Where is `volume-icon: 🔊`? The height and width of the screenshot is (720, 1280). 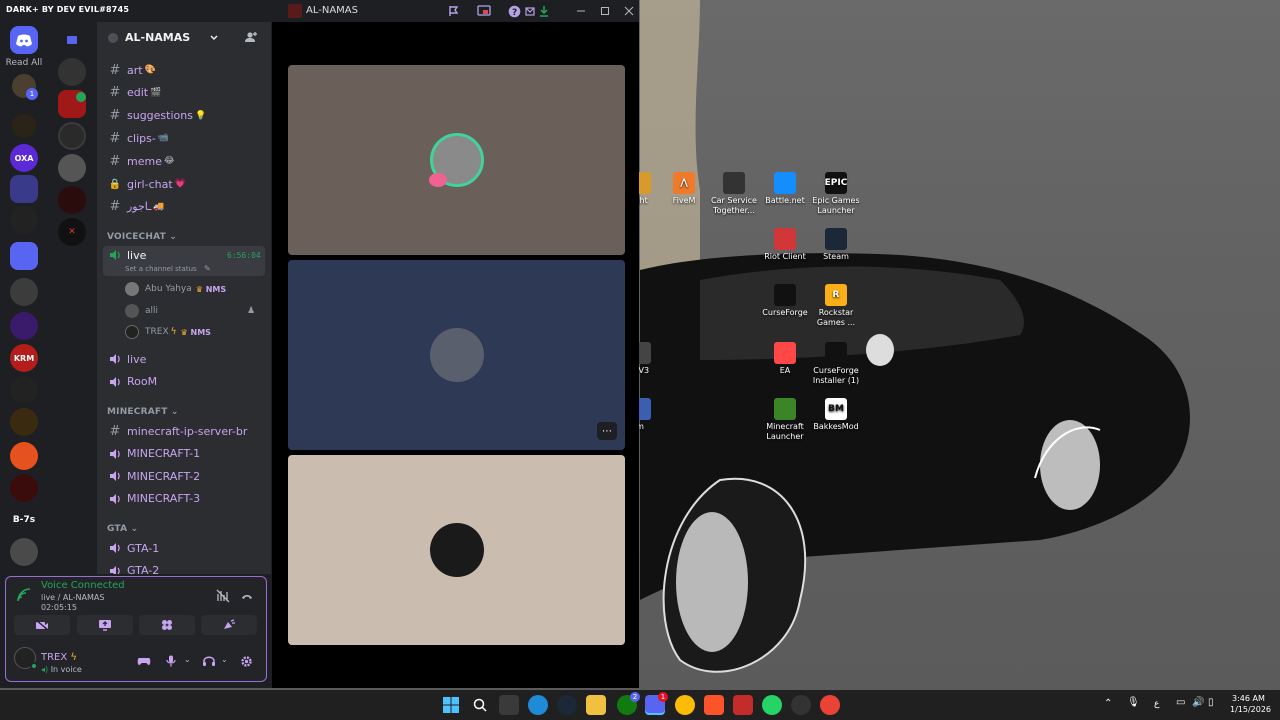
volume-icon: 🔊 is located at coordinates (1198, 702).